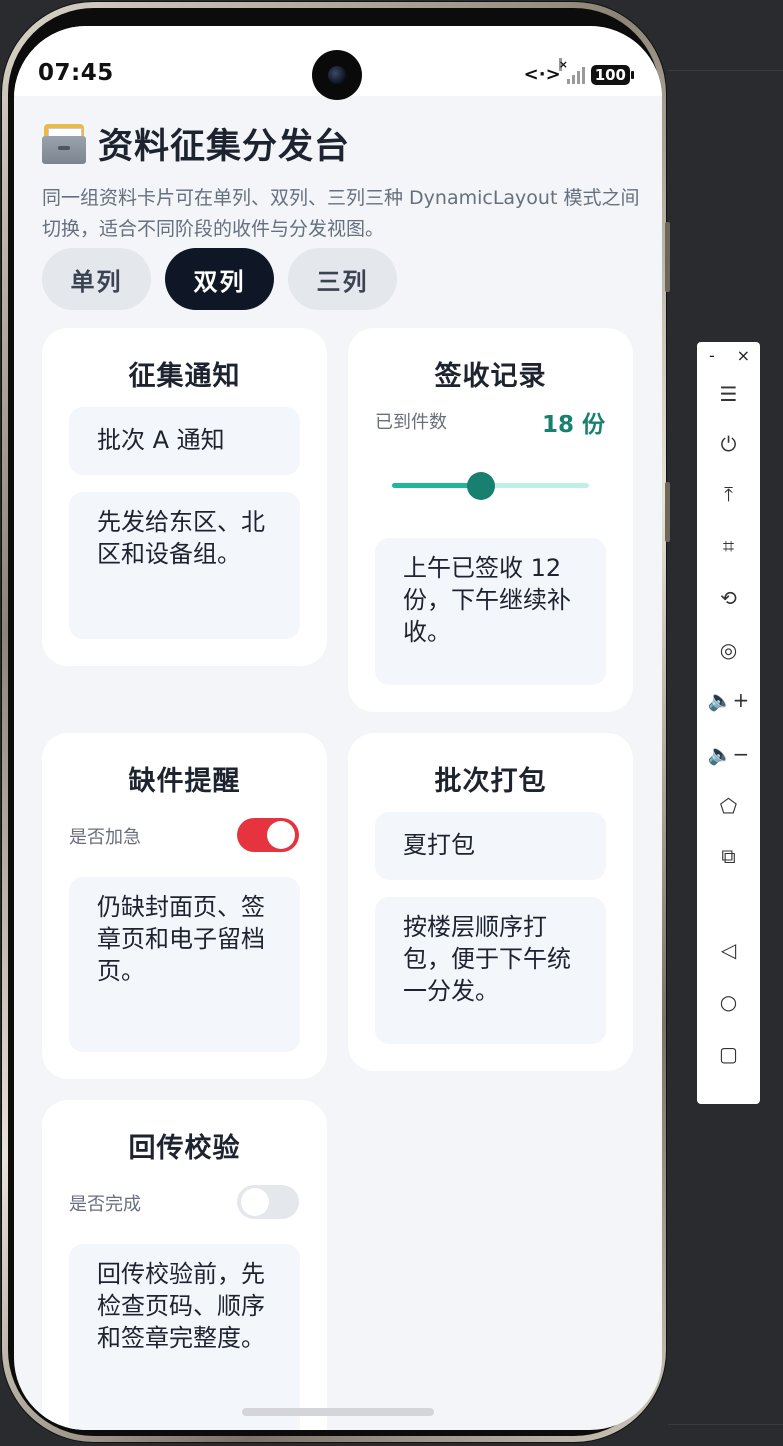 The image size is (783, 1446). Describe the element at coordinates (712, 355) in the screenshot. I see `minimize-button: -` at that location.